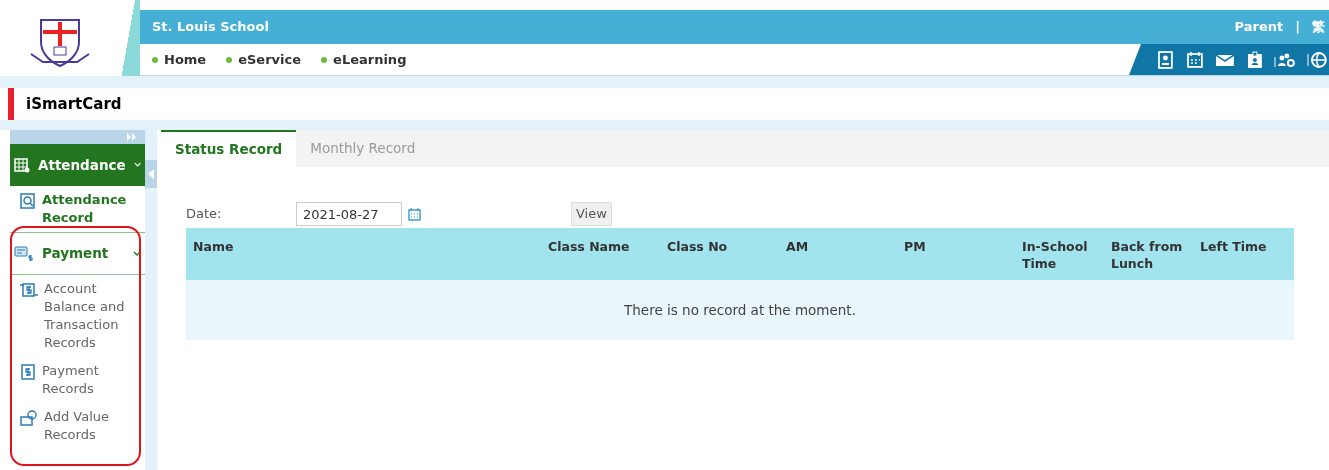 This screenshot has height=470, width=1329. What do you see at coordinates (22, 165) in the screenshot?
I see `table-icon` at bounding box center [22, 165].